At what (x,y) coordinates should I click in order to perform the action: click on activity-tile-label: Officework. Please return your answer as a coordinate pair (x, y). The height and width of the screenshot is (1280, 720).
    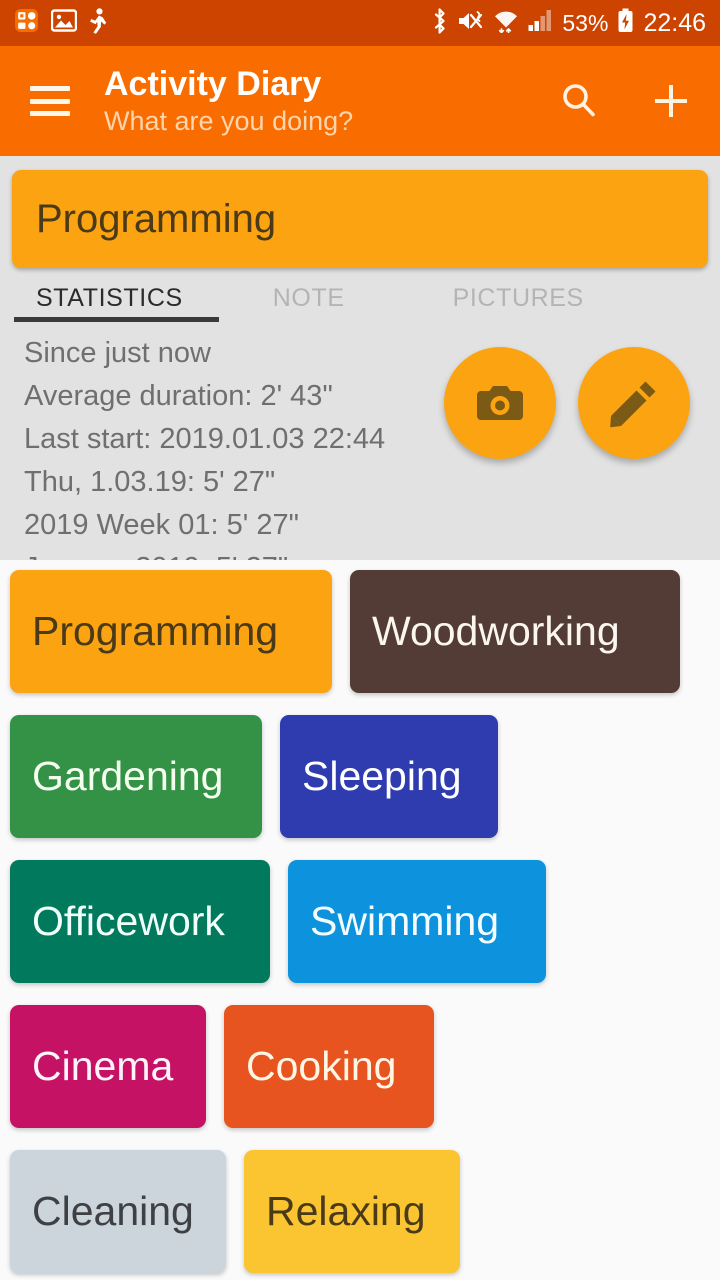
    Looking at the image, I should click on (128, 921).